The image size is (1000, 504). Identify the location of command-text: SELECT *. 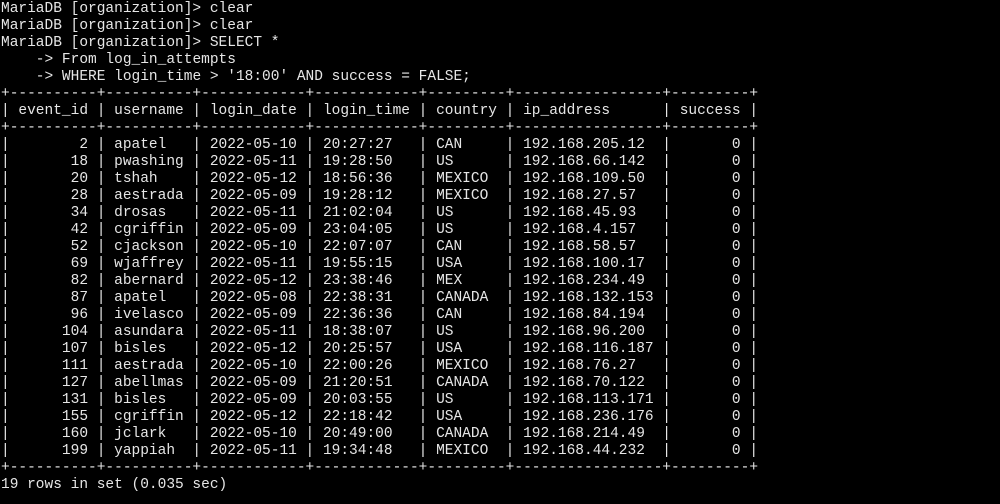
(244, 43).